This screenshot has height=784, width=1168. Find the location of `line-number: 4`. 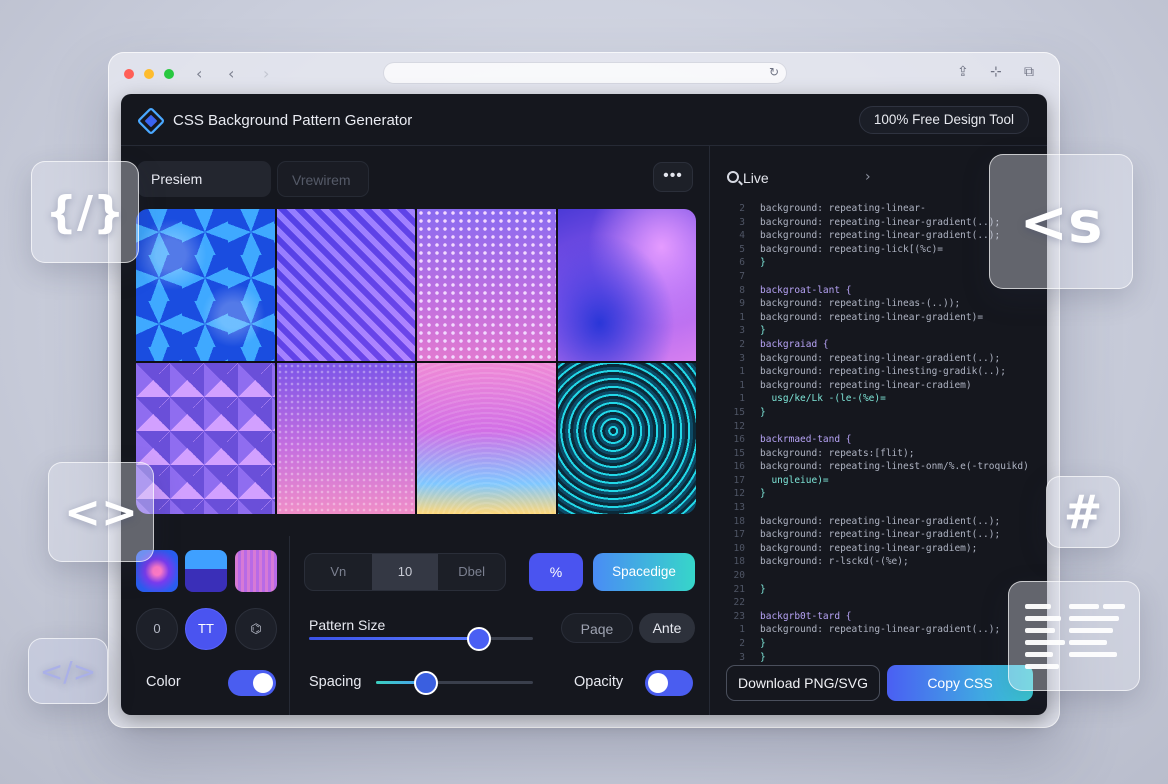

line-number: 4 is located at coordinates (742, 236).